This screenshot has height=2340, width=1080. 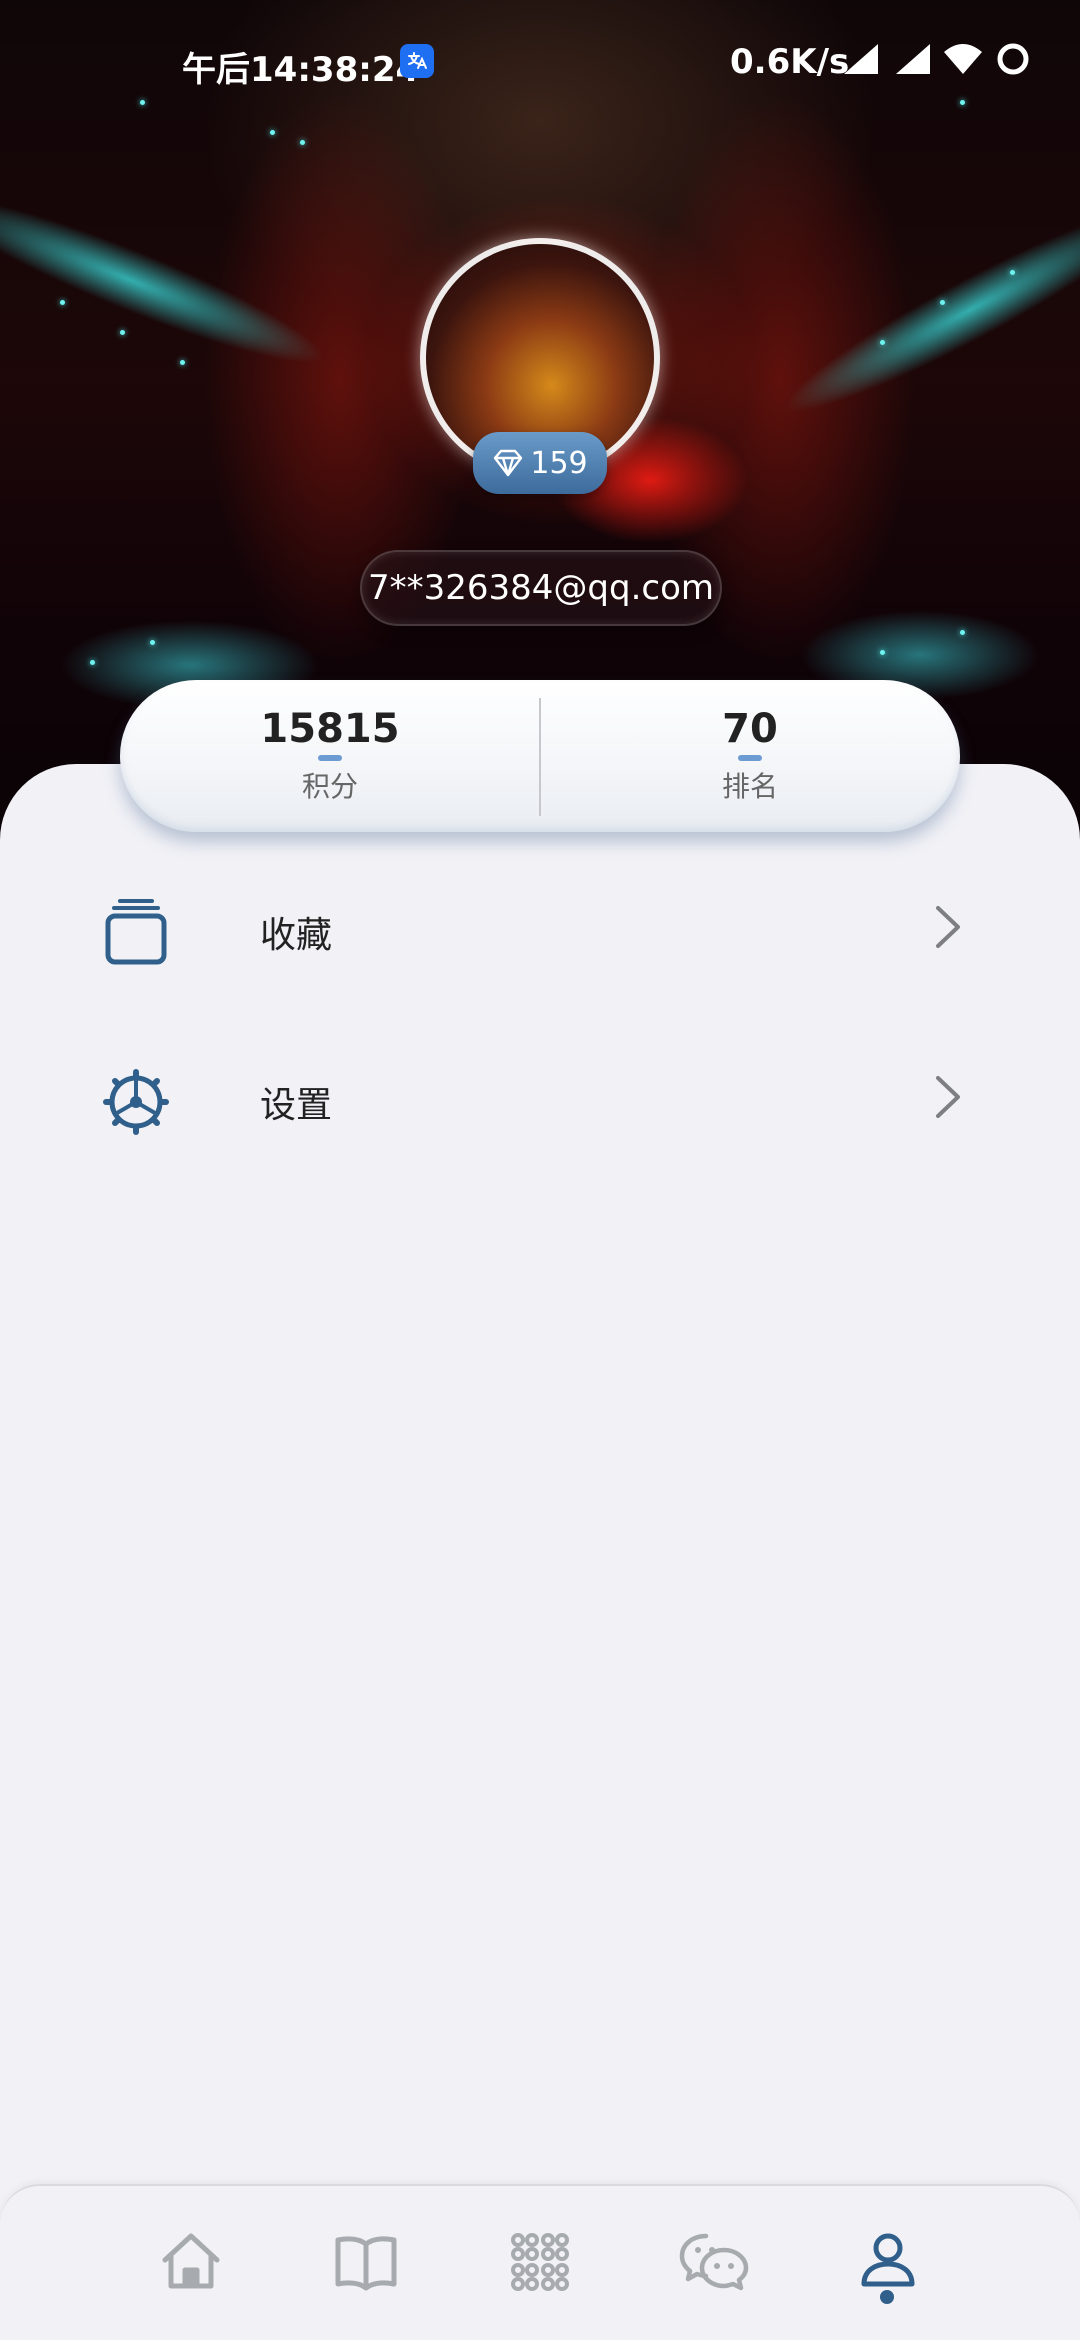 I want to click on user-email: 7**326384@qq.com, so click(x=541, y=588).